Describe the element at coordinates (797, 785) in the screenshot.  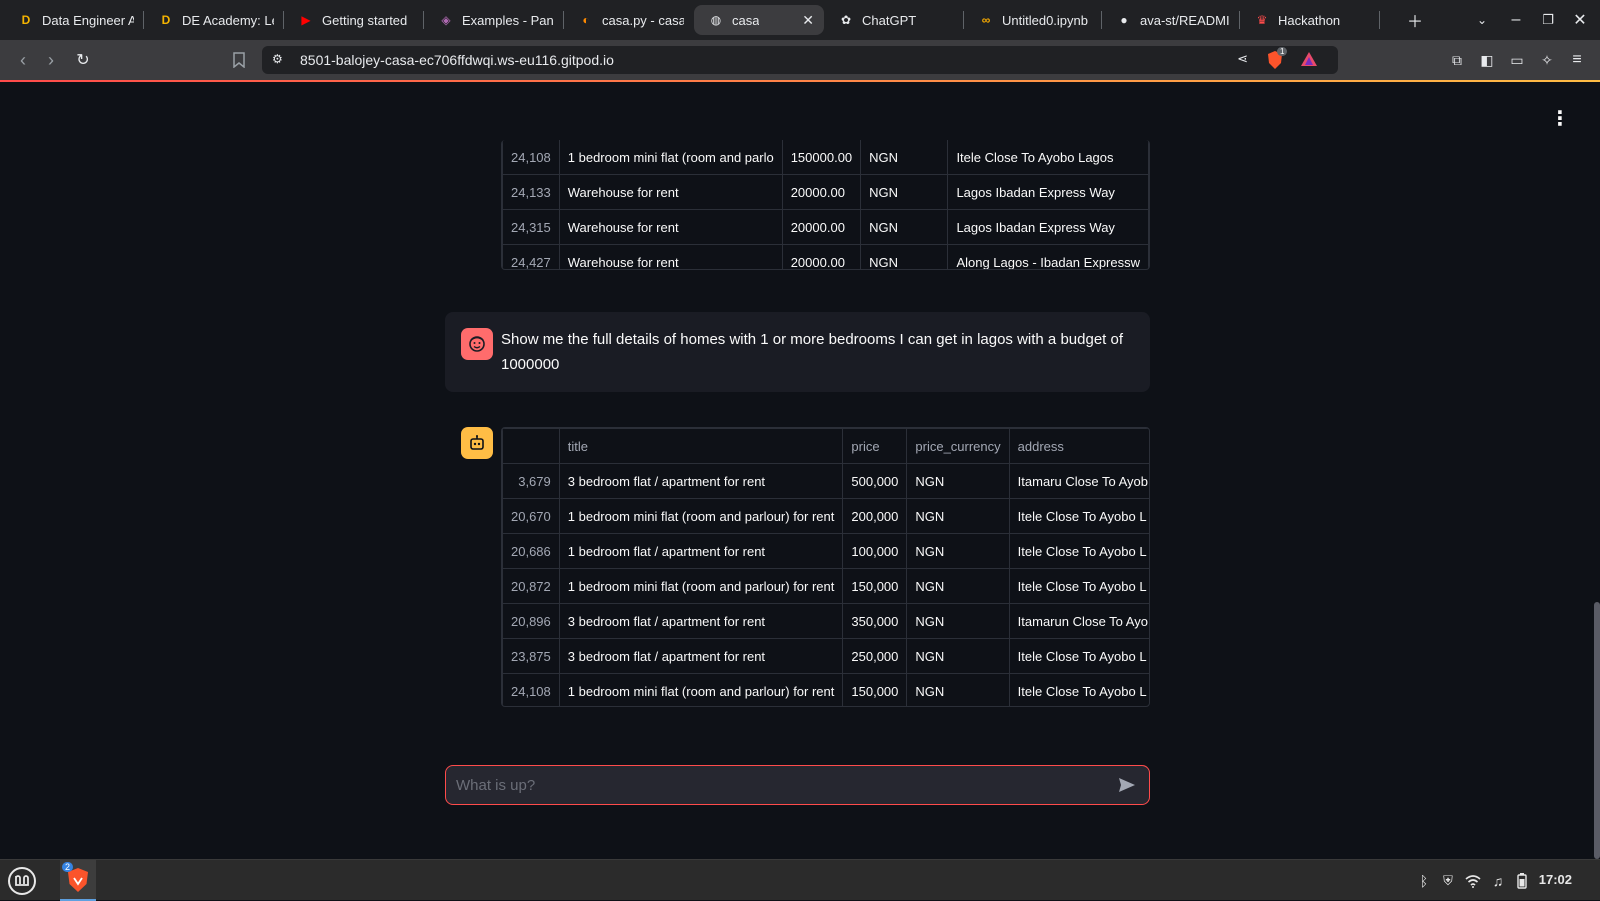
I see `chat-input-box` at that location.